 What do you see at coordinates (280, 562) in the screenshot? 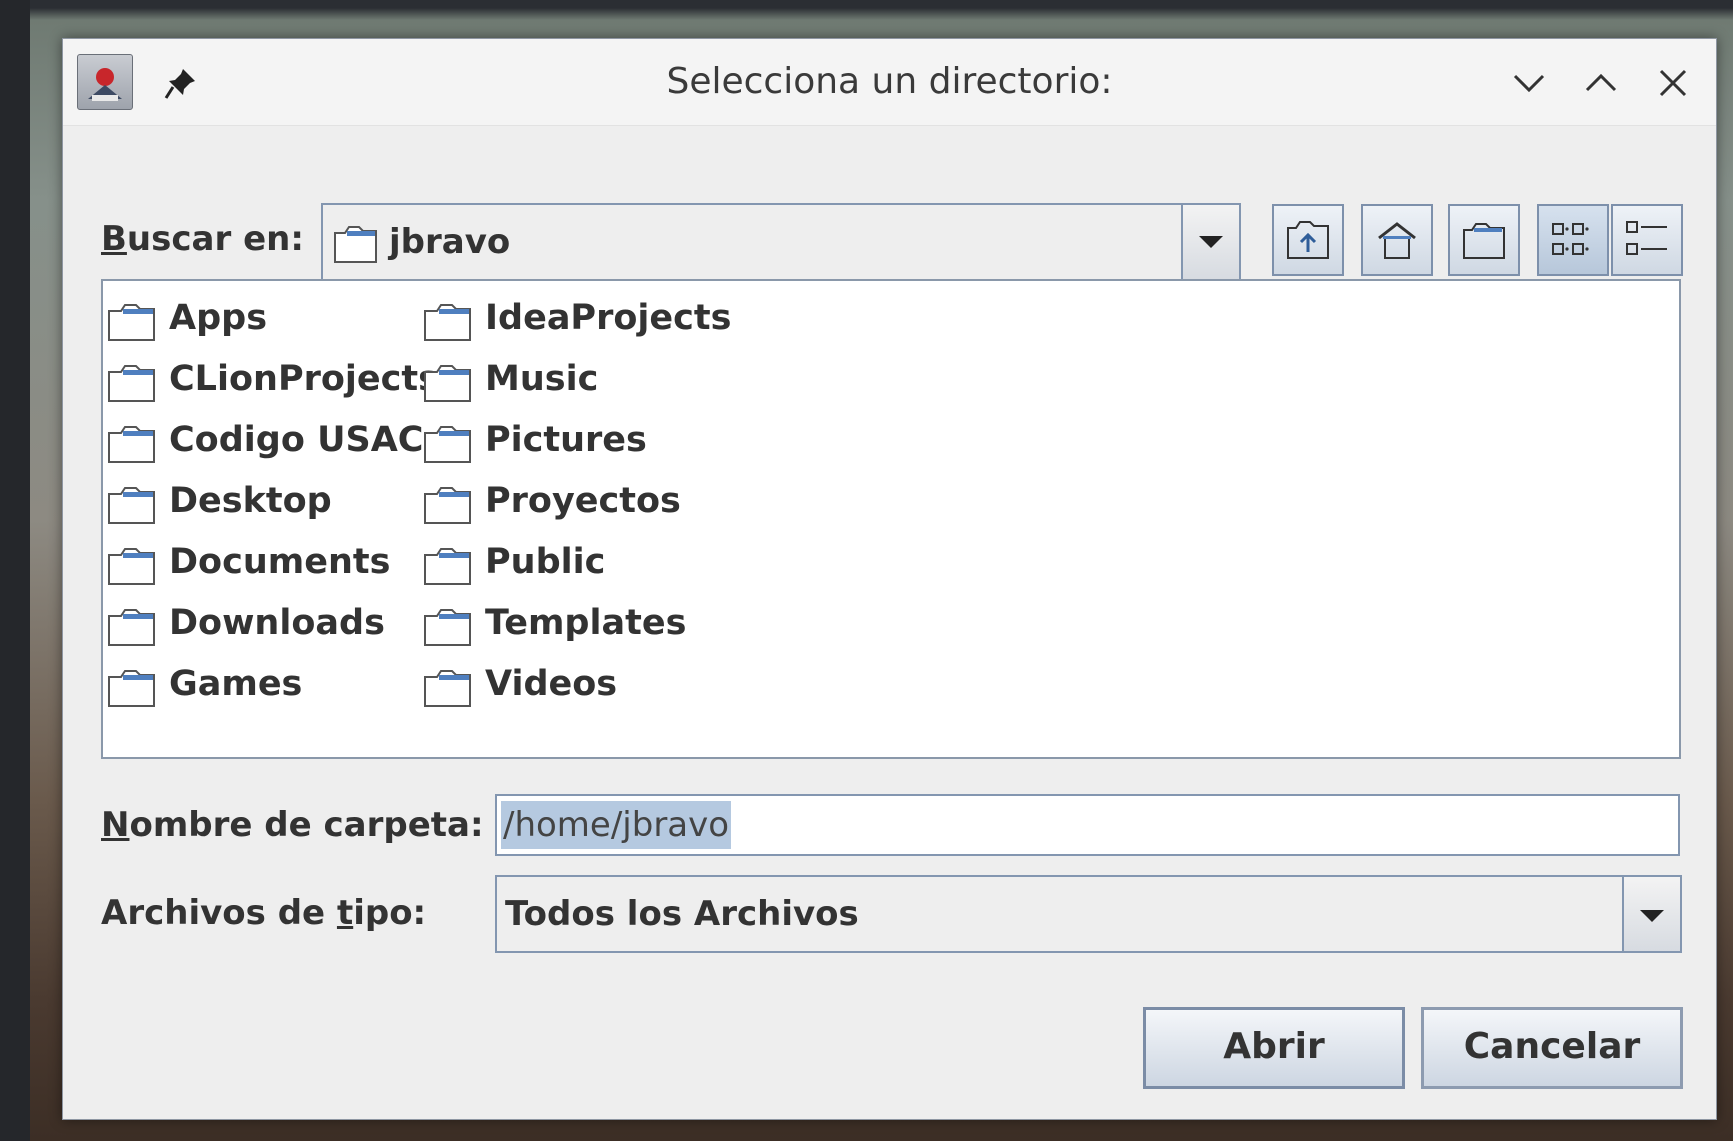
I see `file-item-label: Documents` at bounding box center [280, 562].